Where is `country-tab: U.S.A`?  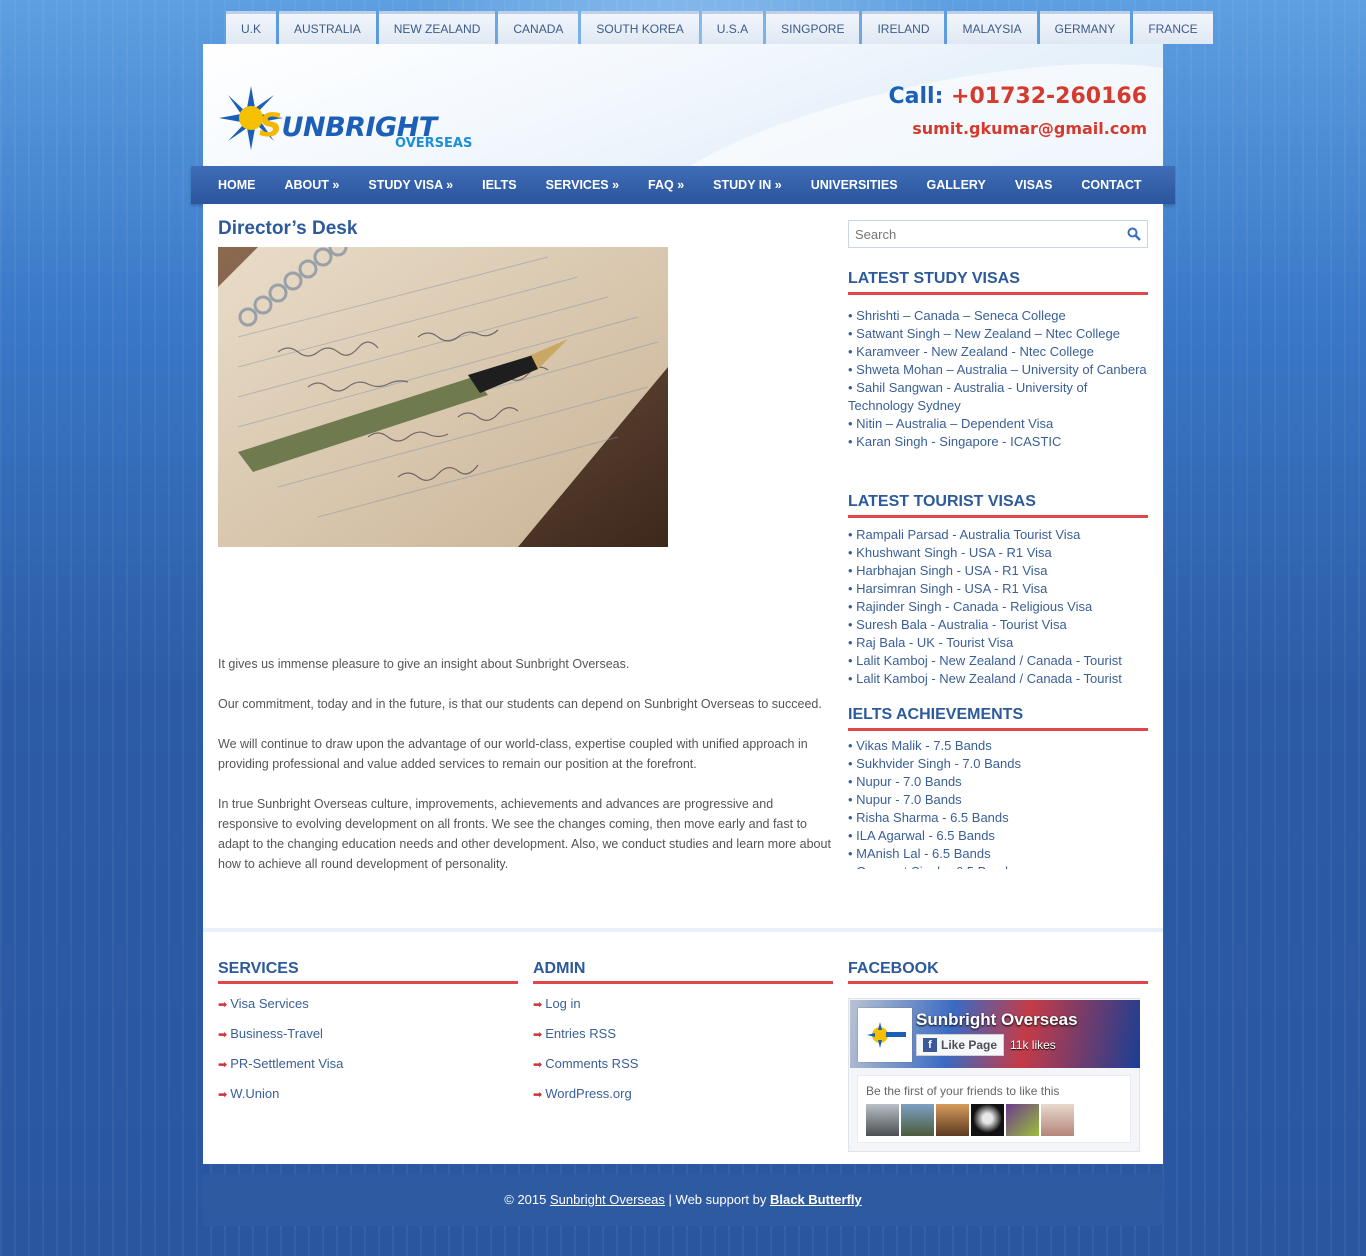 country-tab: U.S.A is located at coordinates (732, 27).